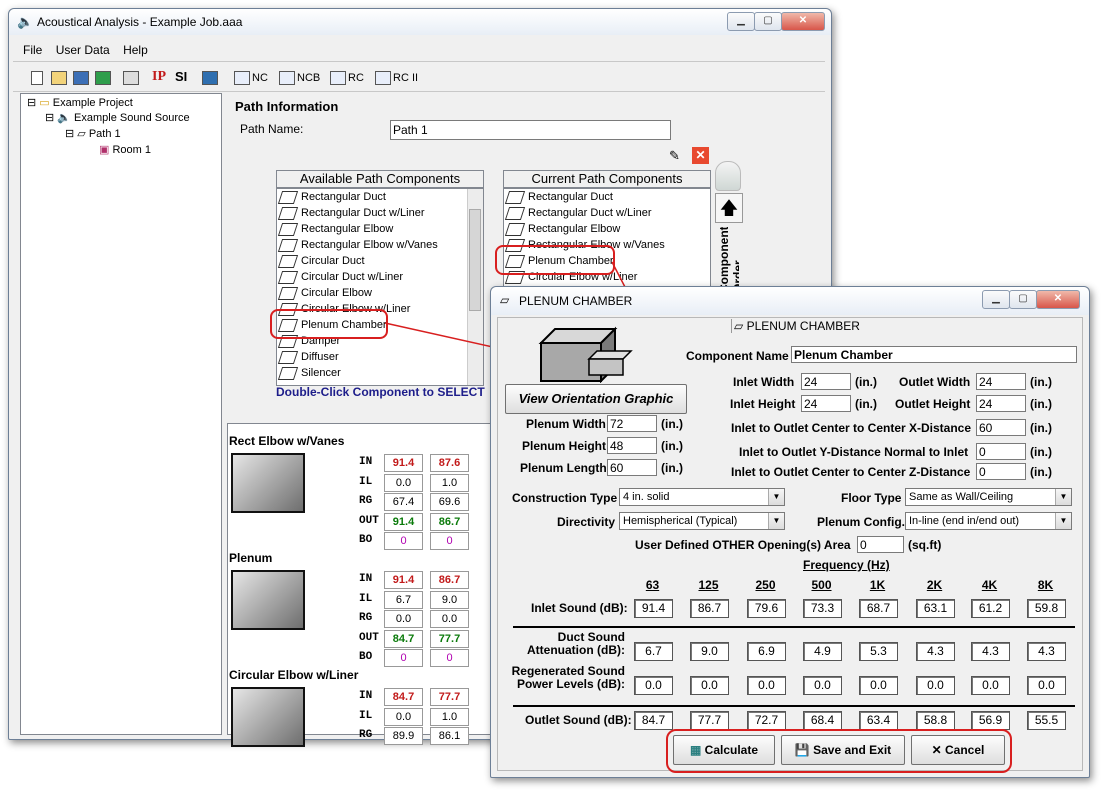  Describe the element at coordinates (596, 399) in the screenshot. I see `view-orientation-button: View Orientation Graphic` at that location.